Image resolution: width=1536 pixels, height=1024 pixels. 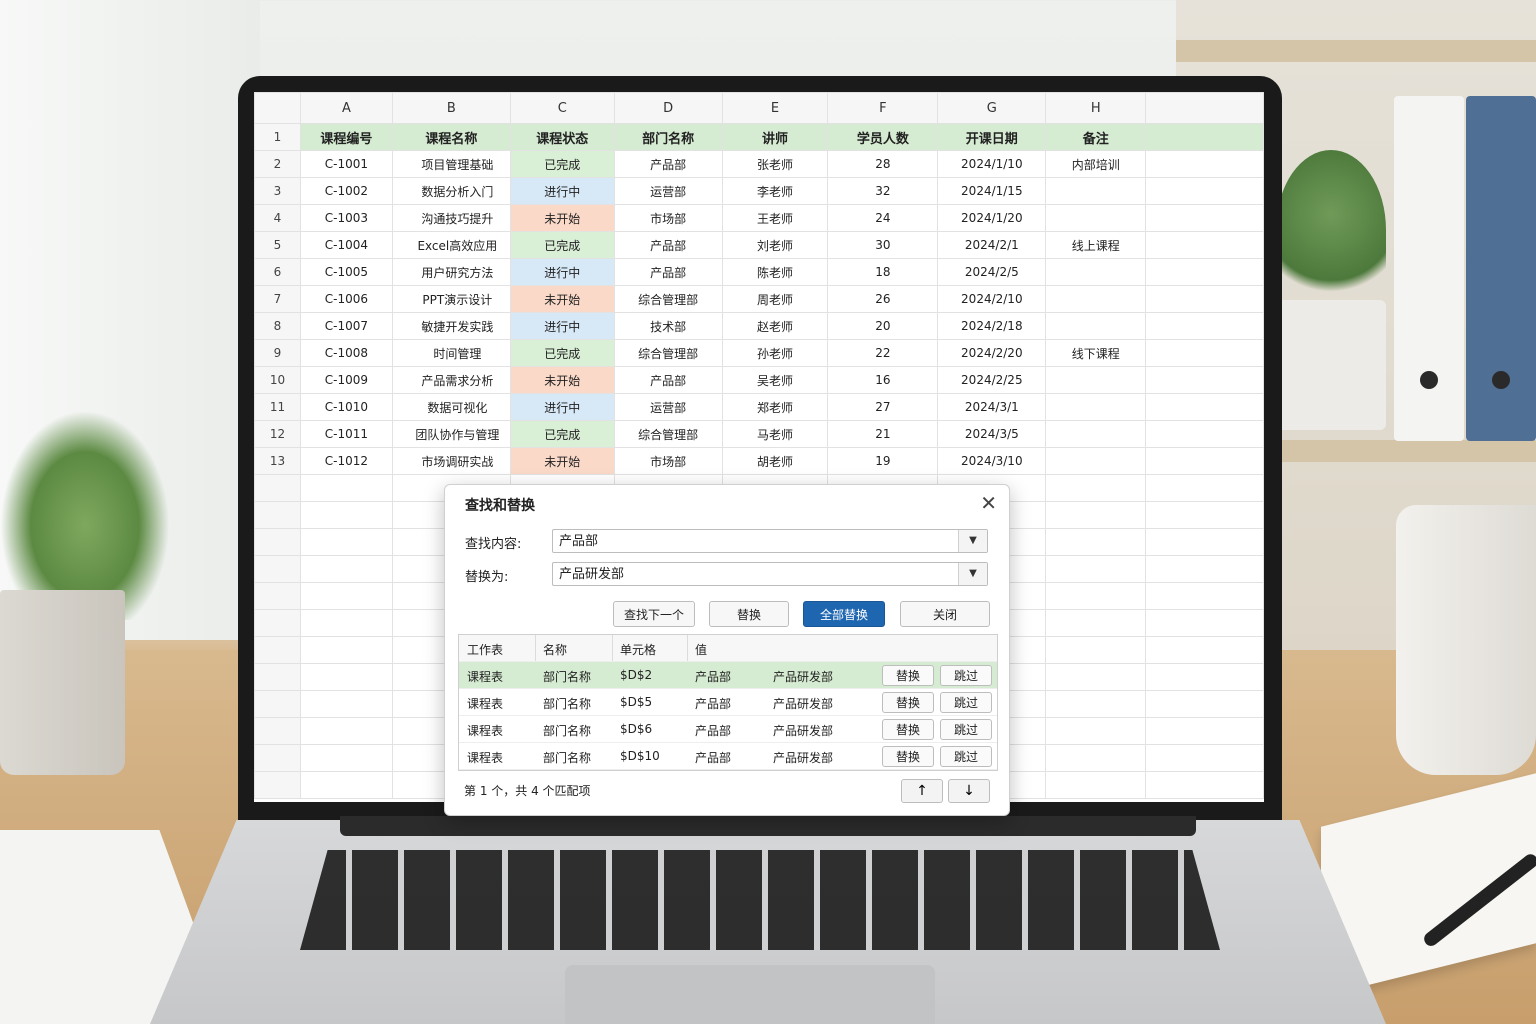 What do you see at coordinates (1096, 353) in the screenshot?
I see `cell-note: 线下课程` at bounding box center [1096, 353].